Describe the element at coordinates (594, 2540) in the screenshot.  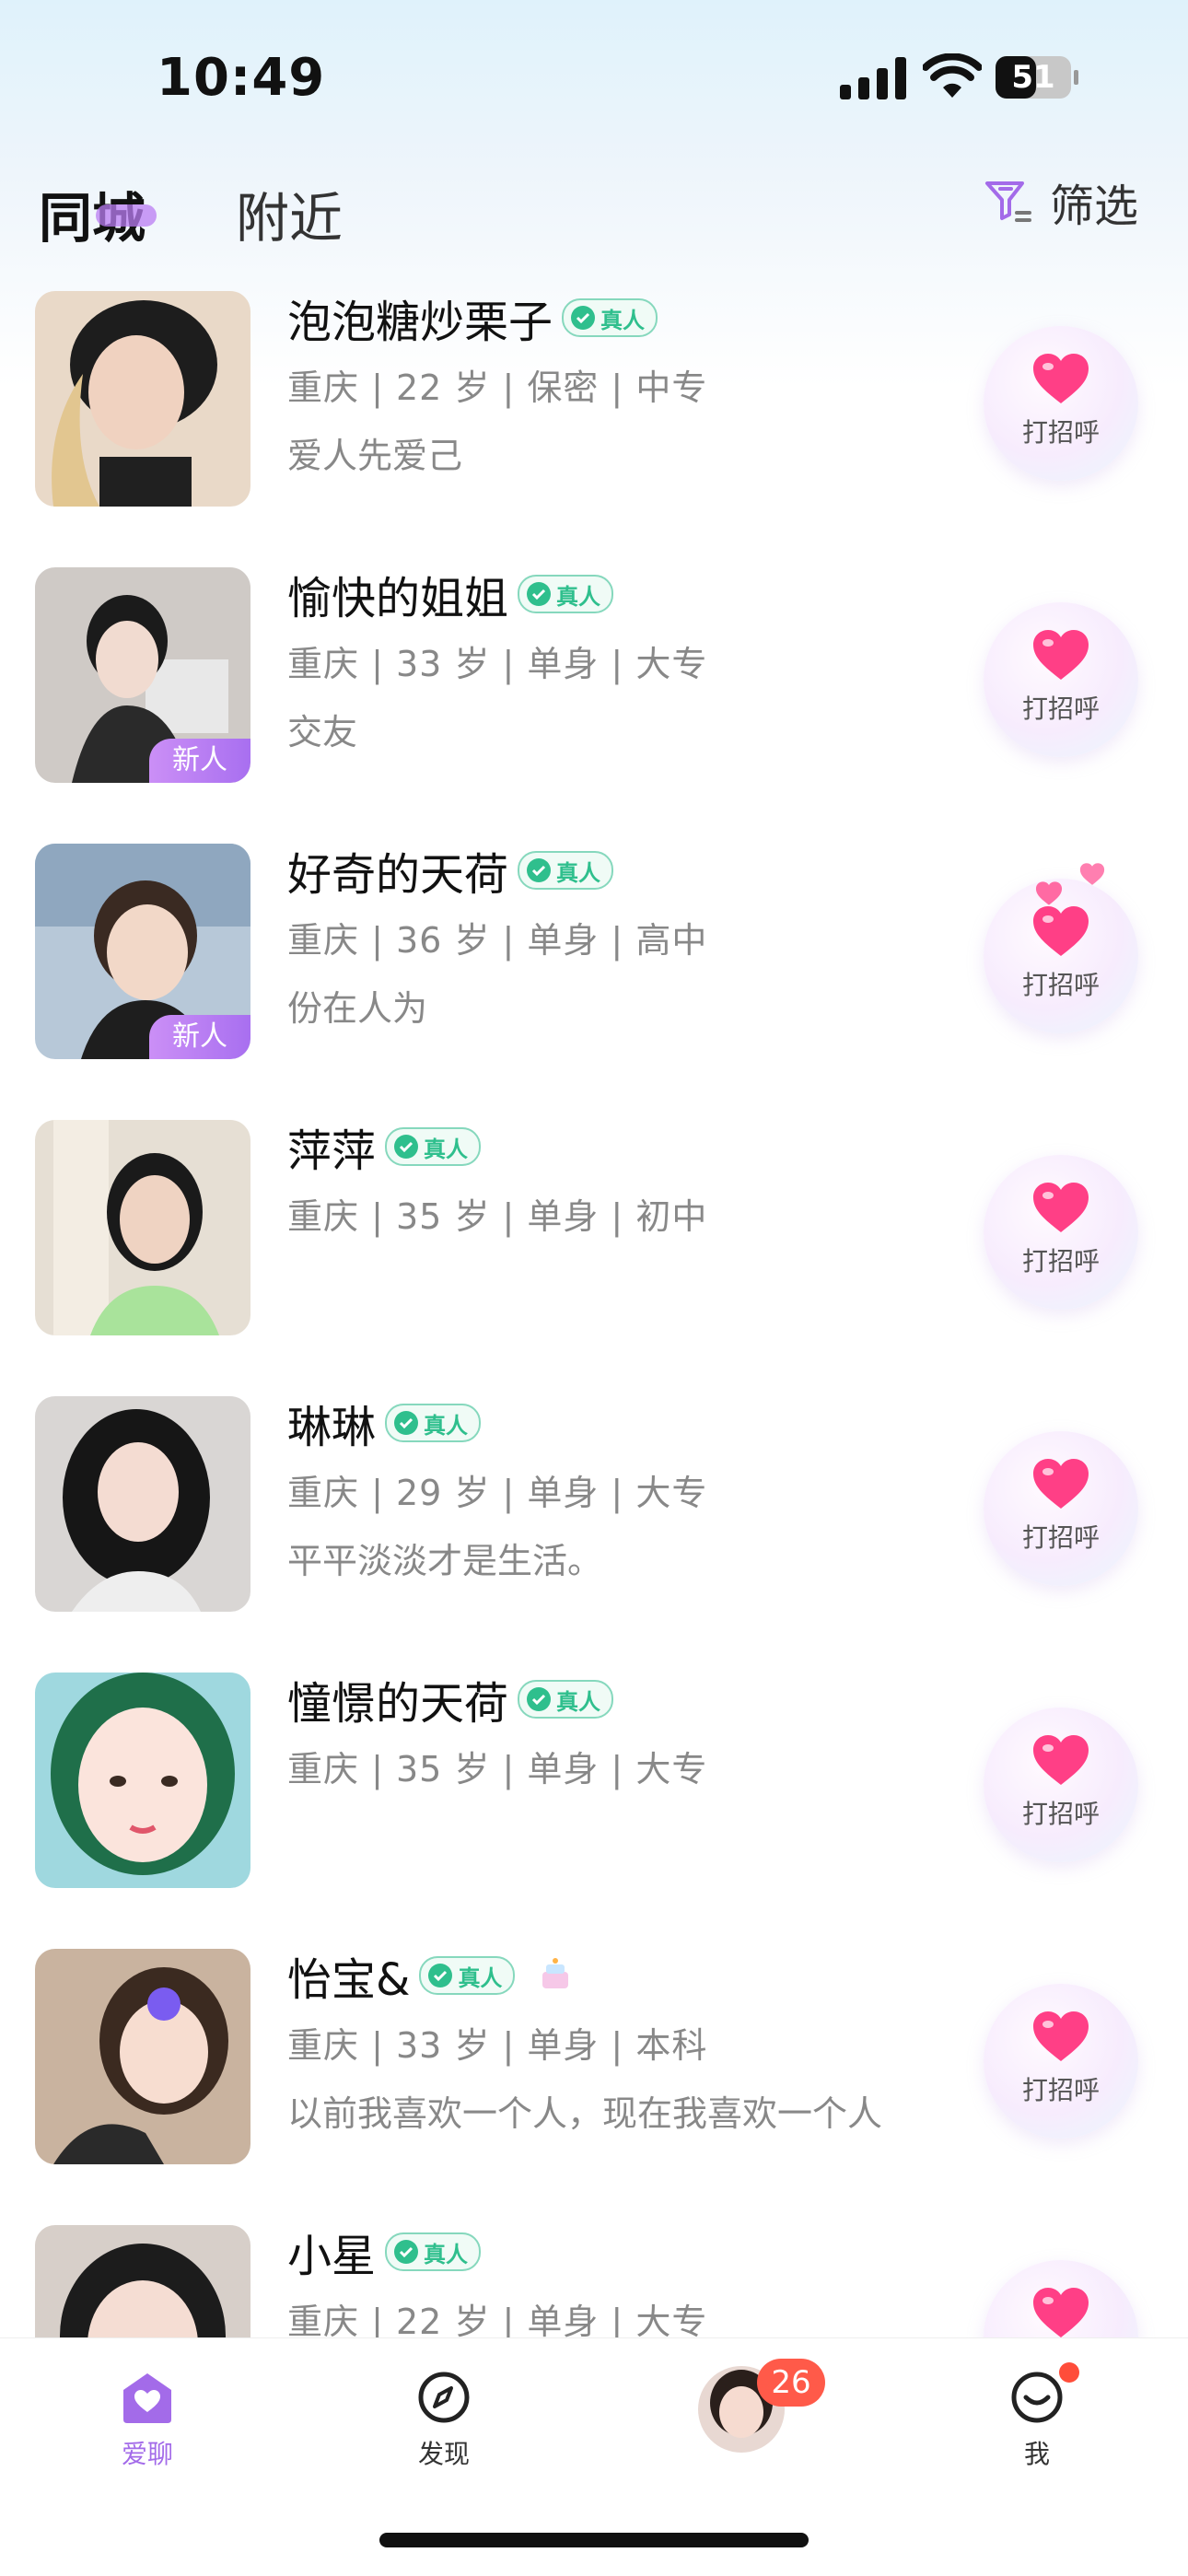
I see `home-indicator` at that location.